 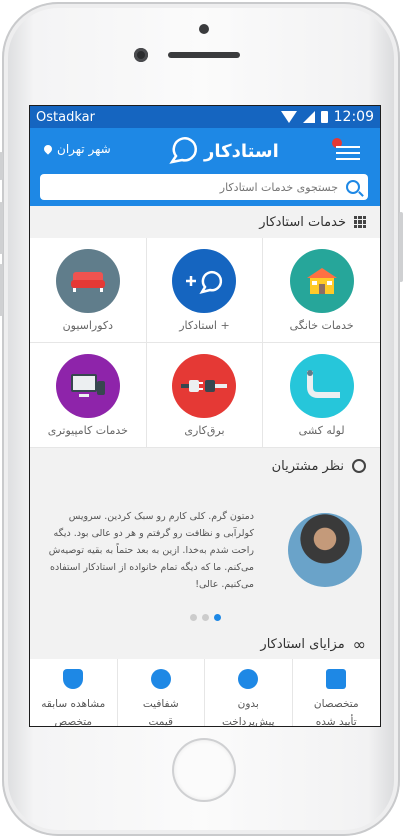 I want to click on hamburger-menu-icon, so click(x=348, y=153).